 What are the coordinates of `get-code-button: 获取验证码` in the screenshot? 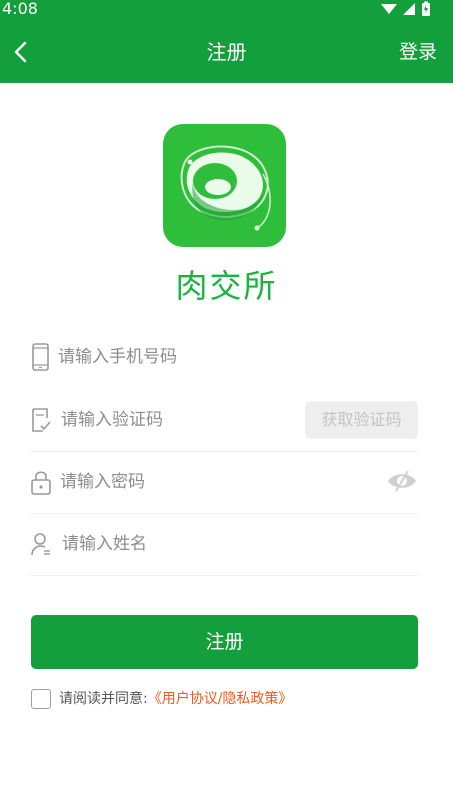 It's located at (361, 420).